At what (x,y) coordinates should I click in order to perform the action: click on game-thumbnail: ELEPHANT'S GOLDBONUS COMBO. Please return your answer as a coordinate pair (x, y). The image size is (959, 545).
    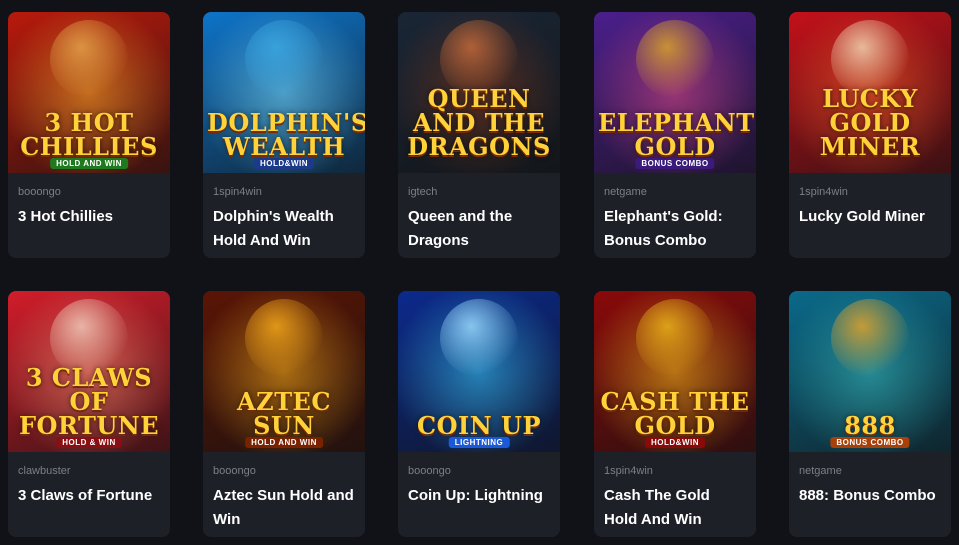
    Looking at the image, I should click on (675, 92).